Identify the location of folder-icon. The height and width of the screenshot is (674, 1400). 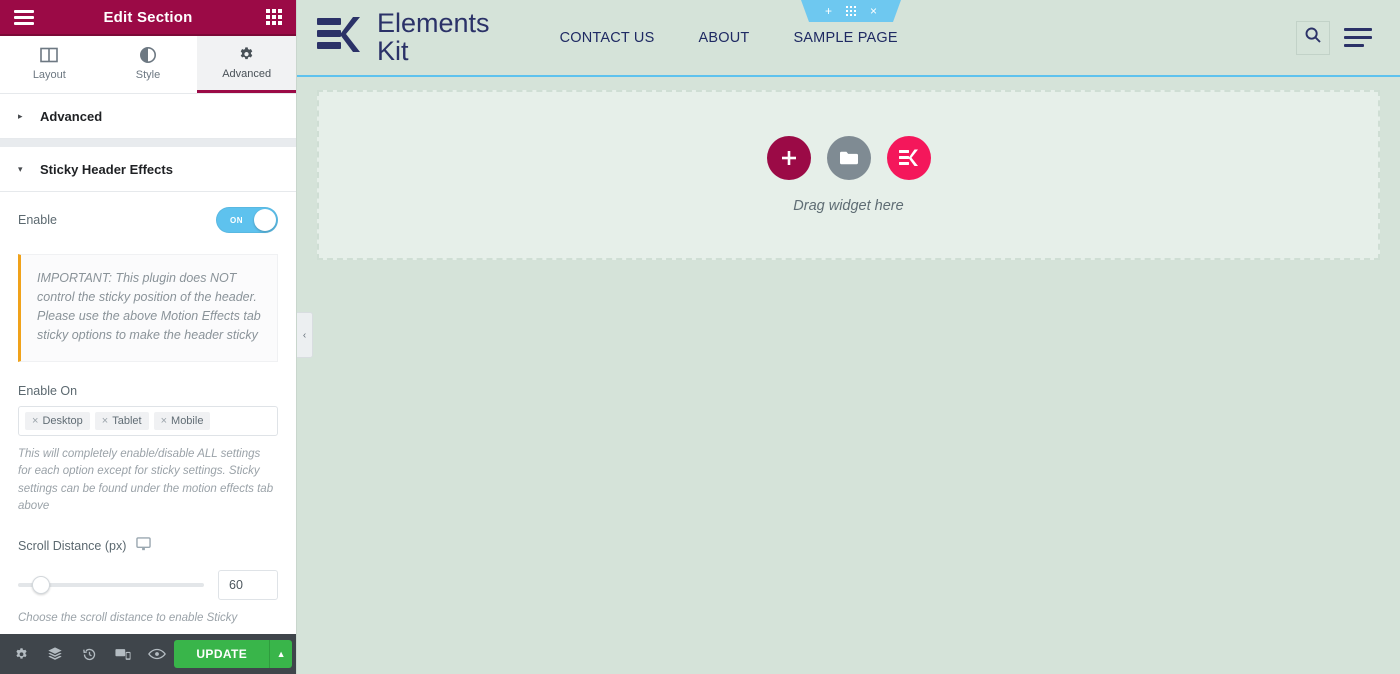
(848, 158).